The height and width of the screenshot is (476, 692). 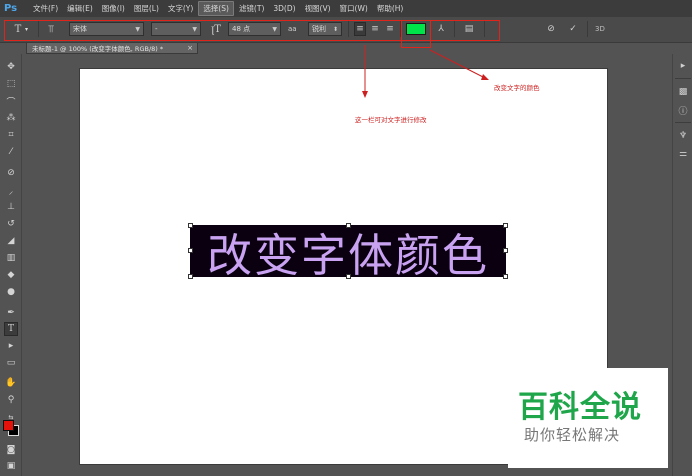 I want to click on quick-mask-icon: ◙, so click(x=11, y=450).